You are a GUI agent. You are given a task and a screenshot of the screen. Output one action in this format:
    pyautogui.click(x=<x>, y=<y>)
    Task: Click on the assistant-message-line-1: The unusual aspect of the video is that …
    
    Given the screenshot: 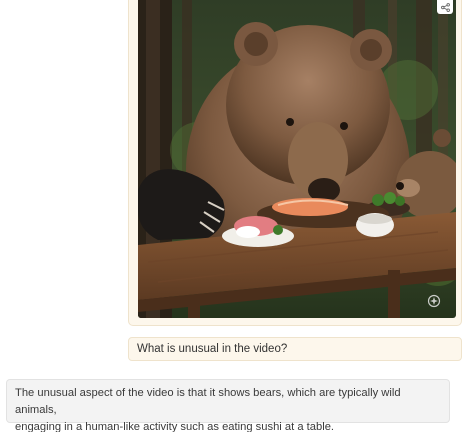 What is the action you would take?
    pyautogui.click(x=208, y=401)
    